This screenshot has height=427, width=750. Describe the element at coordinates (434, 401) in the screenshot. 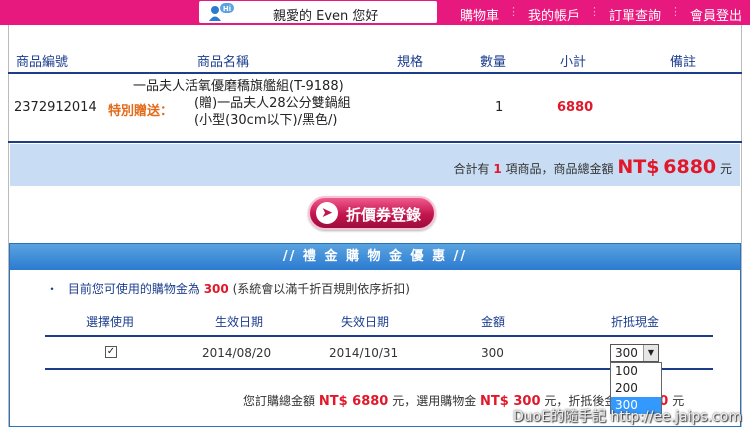

I see `final-t2: 元，選用購物金` at that location.